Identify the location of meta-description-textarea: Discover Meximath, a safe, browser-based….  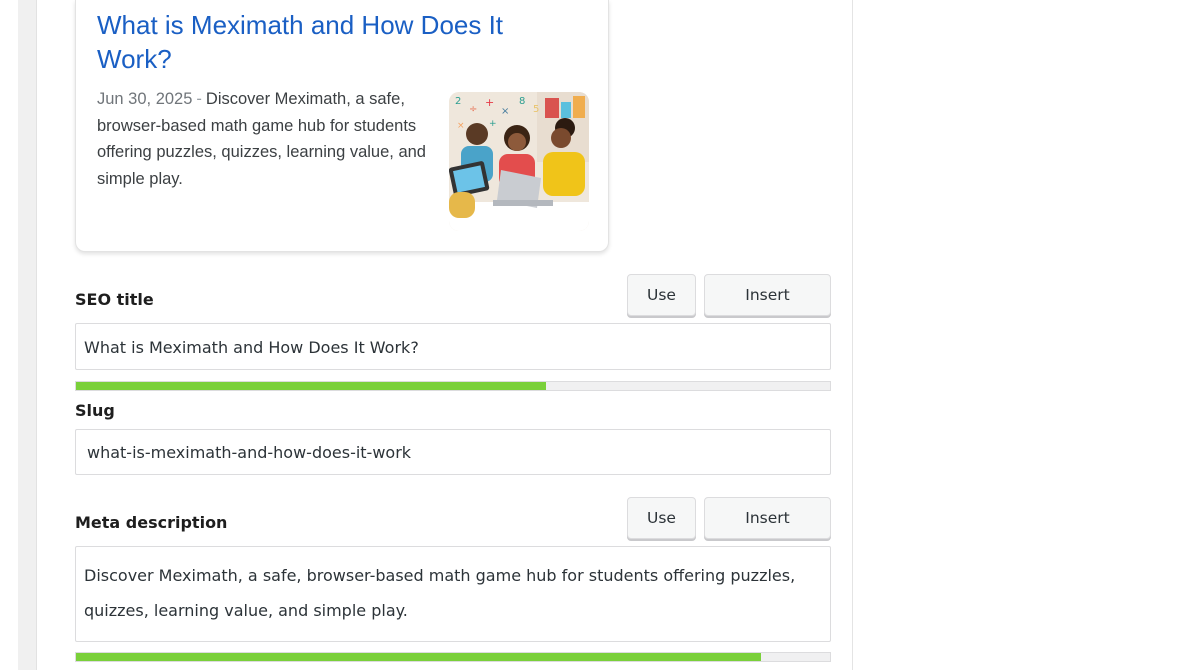
(453, 594).